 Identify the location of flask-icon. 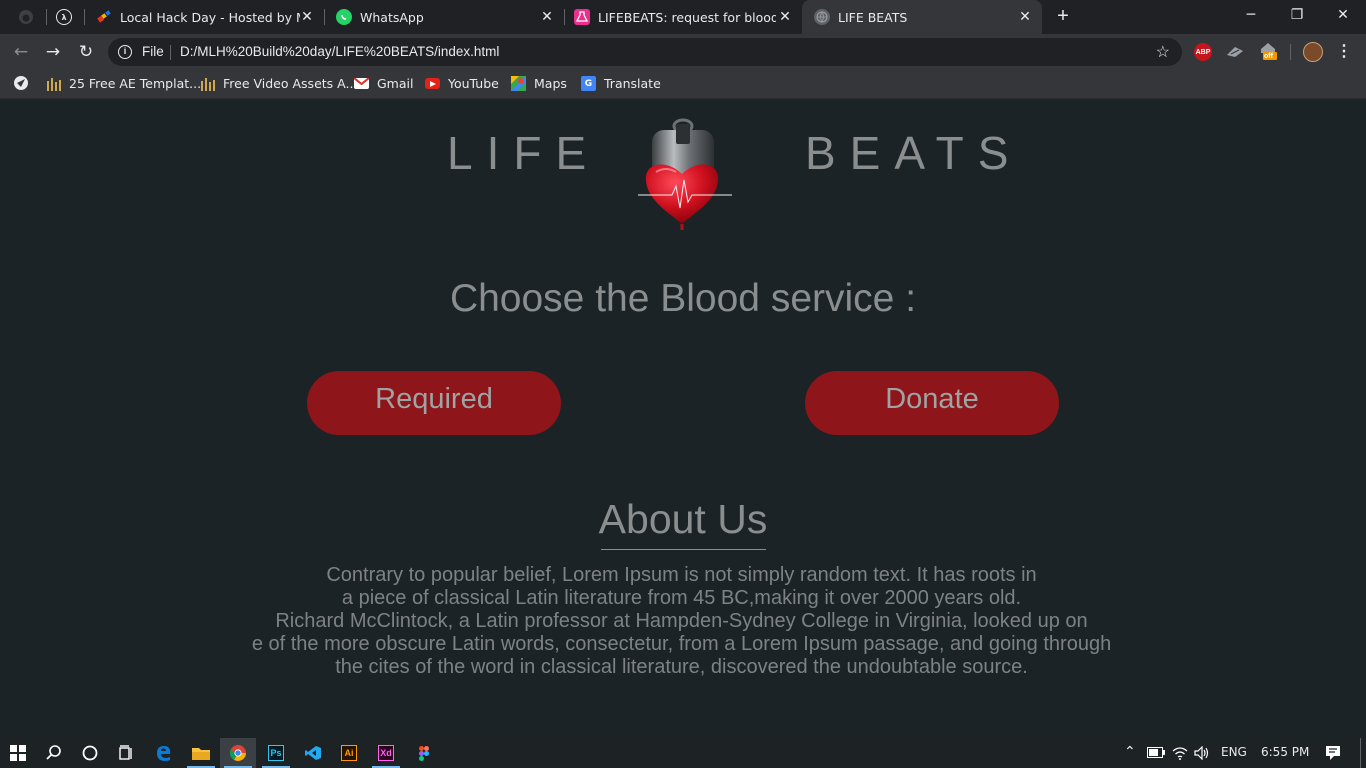
(582, 17).